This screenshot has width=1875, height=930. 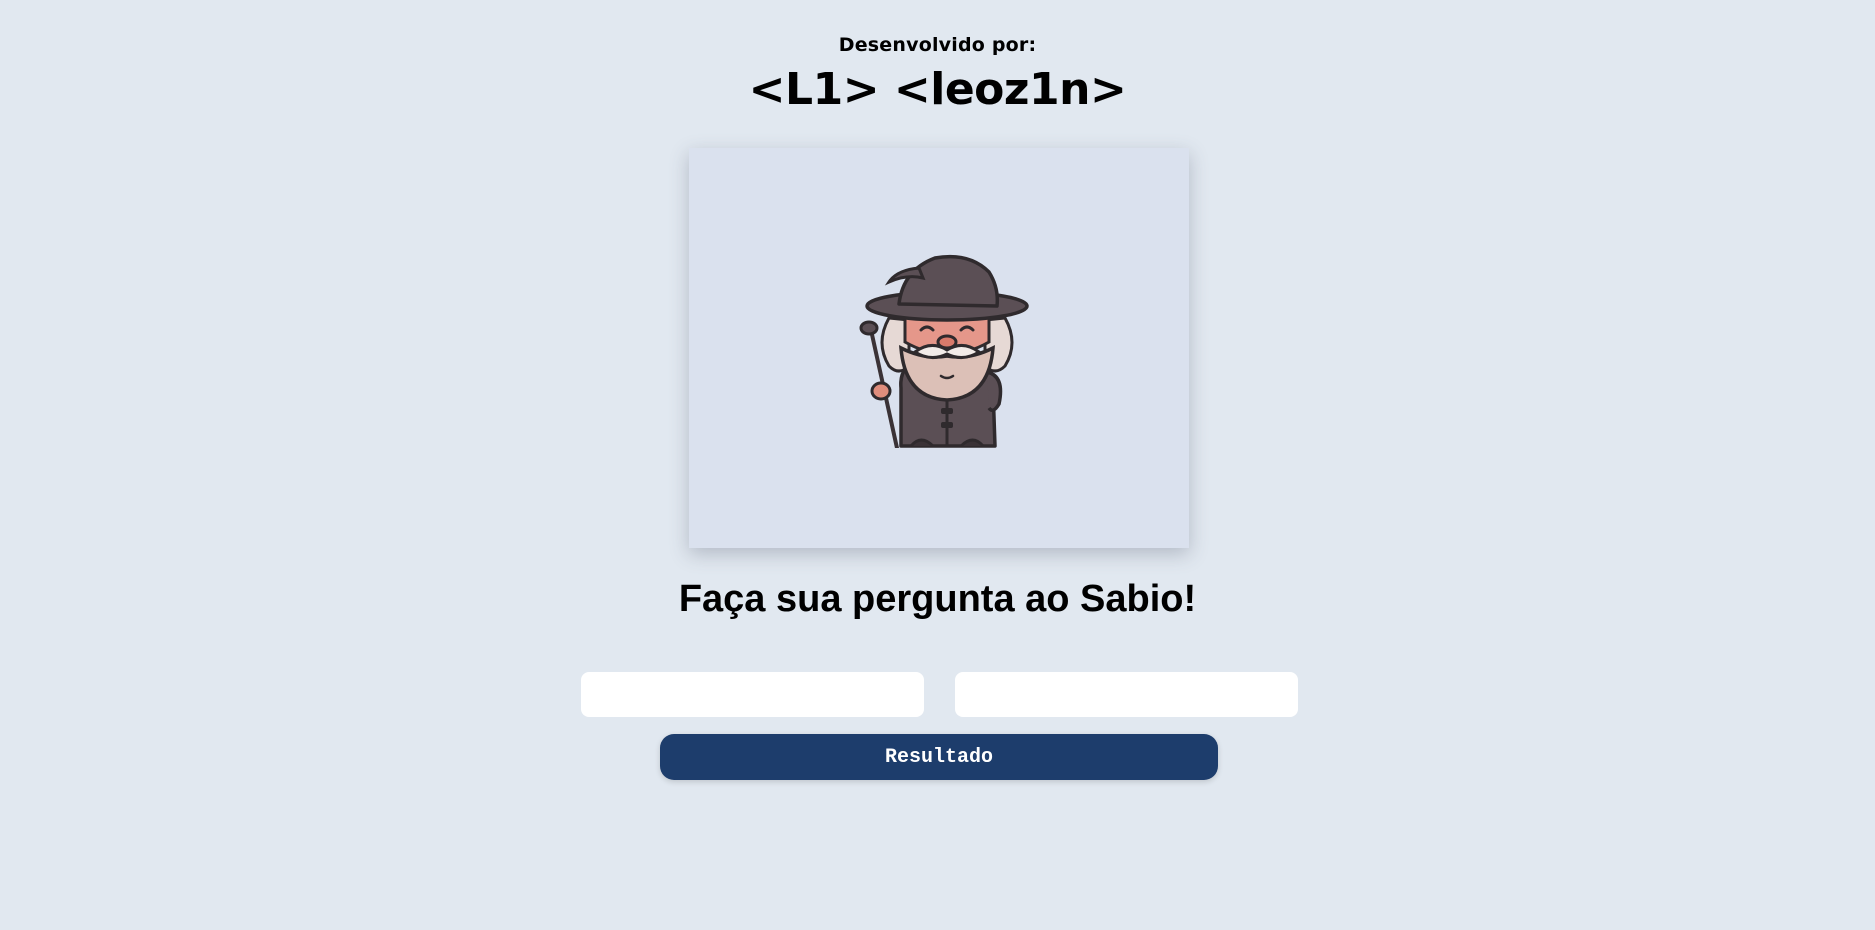 I want to click on result-button: Resultado, so click(x=939, y=757).